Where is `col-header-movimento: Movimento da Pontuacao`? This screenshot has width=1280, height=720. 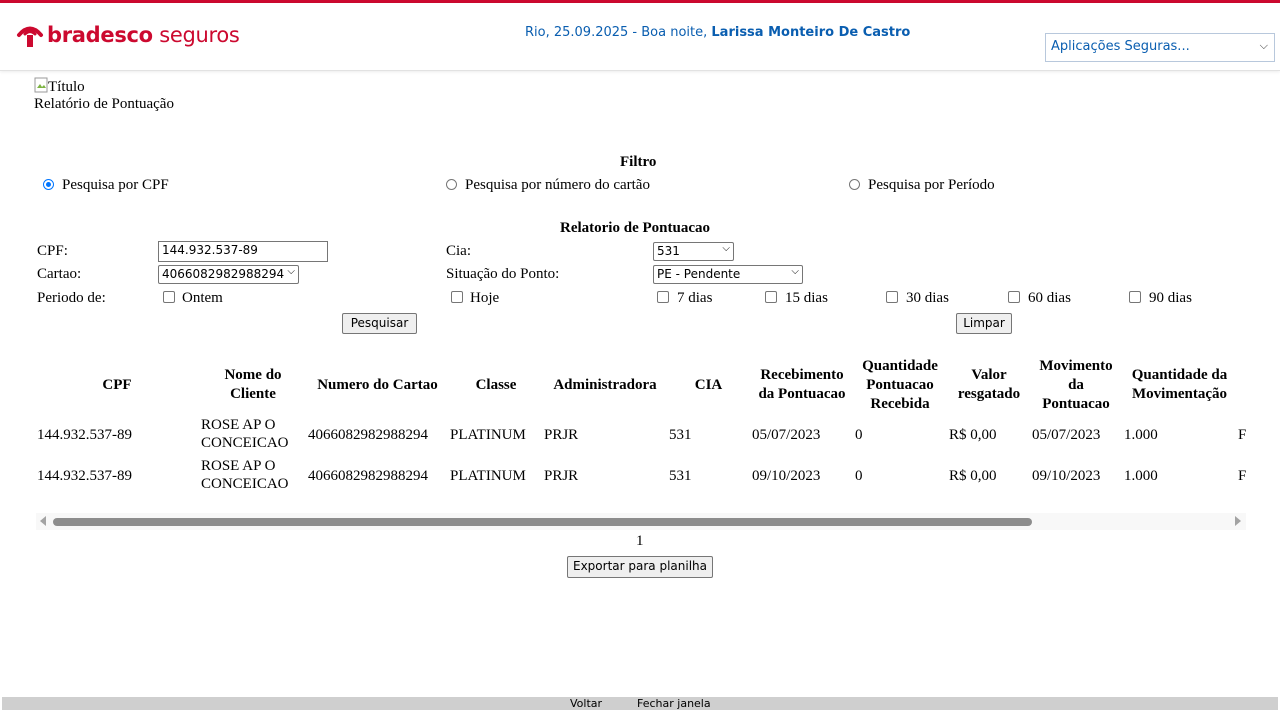 col-header-movimento: Movimento da Pontuacao is located at coordinates (1076, 385).